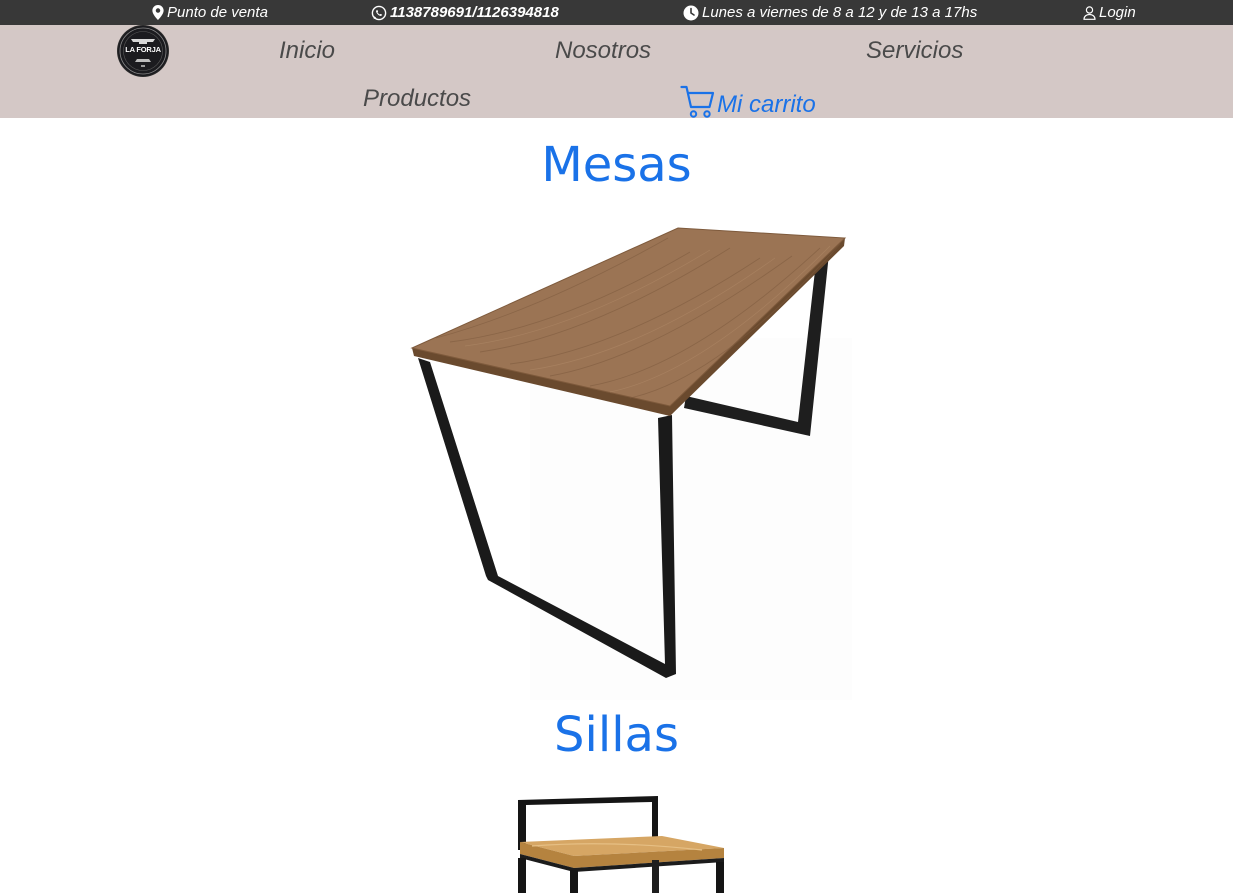 The width and height of the screenshot is (1233, 893). Describe the element at coordinates (603, 51) in the screenshot. I see `nav-nosotros: Nosotros` at that location.